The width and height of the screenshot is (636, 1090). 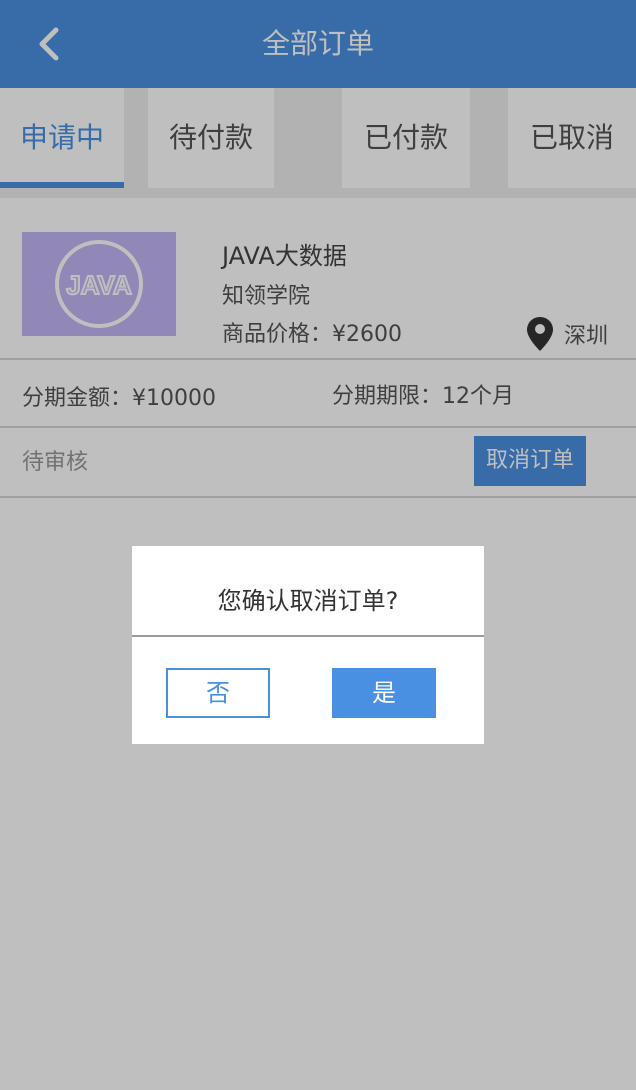 What do you see at coordinates (384, 693) in the screenshot?
I see `yes-button: 是` at bounding box center [384, 693].